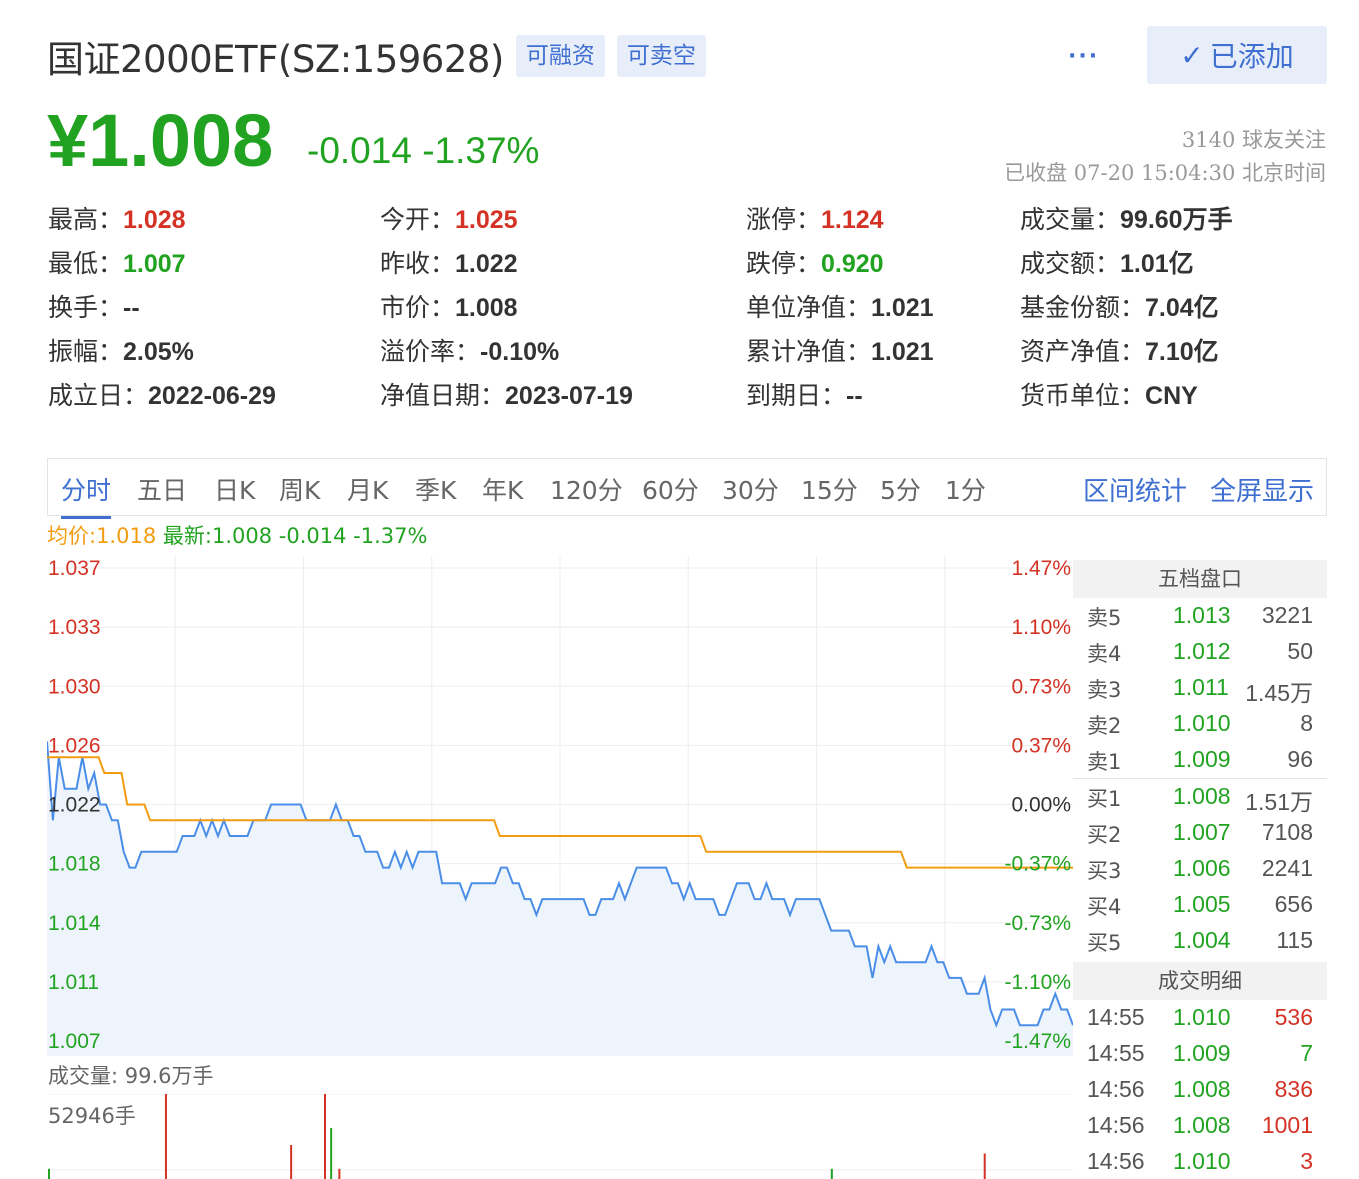  Describe the element at coordinates (237, 535) in the screenshot. I see `chart-legend: 均价:1.018 最新:1.008 -0.014 -1.37%` at that location.